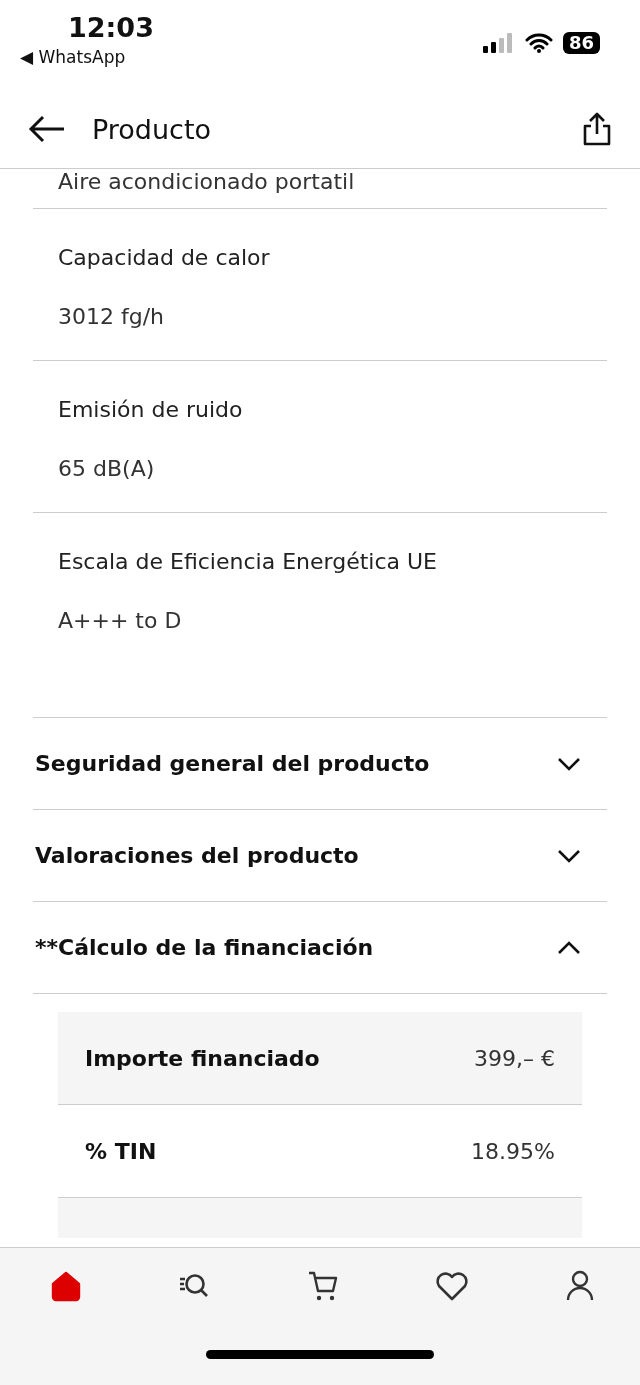 This screenshot has height=1385, width=640. What do you see at coordinates (47, 129) in the screenshot?
I see `back-arrow-icon` at bounding box center [47, 129].